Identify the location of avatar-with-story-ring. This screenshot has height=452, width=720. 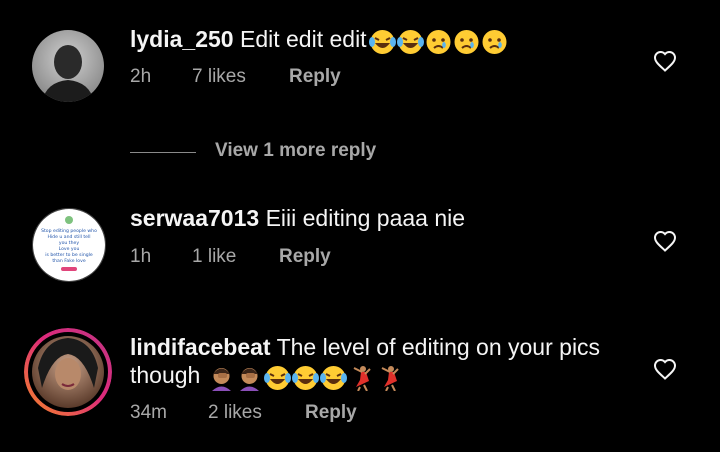
(68, 372).